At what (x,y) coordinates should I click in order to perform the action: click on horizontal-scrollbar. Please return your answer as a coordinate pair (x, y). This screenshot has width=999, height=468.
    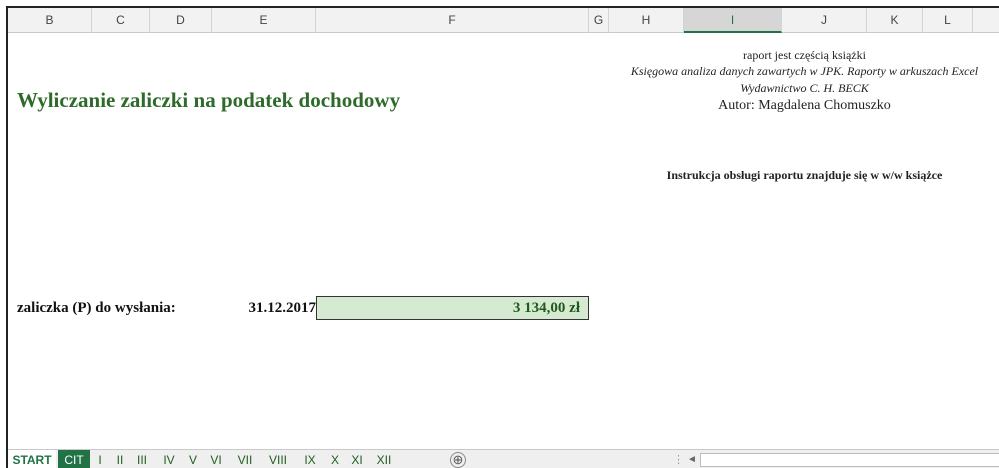
    Looking at the image, I should click on (849, 460).